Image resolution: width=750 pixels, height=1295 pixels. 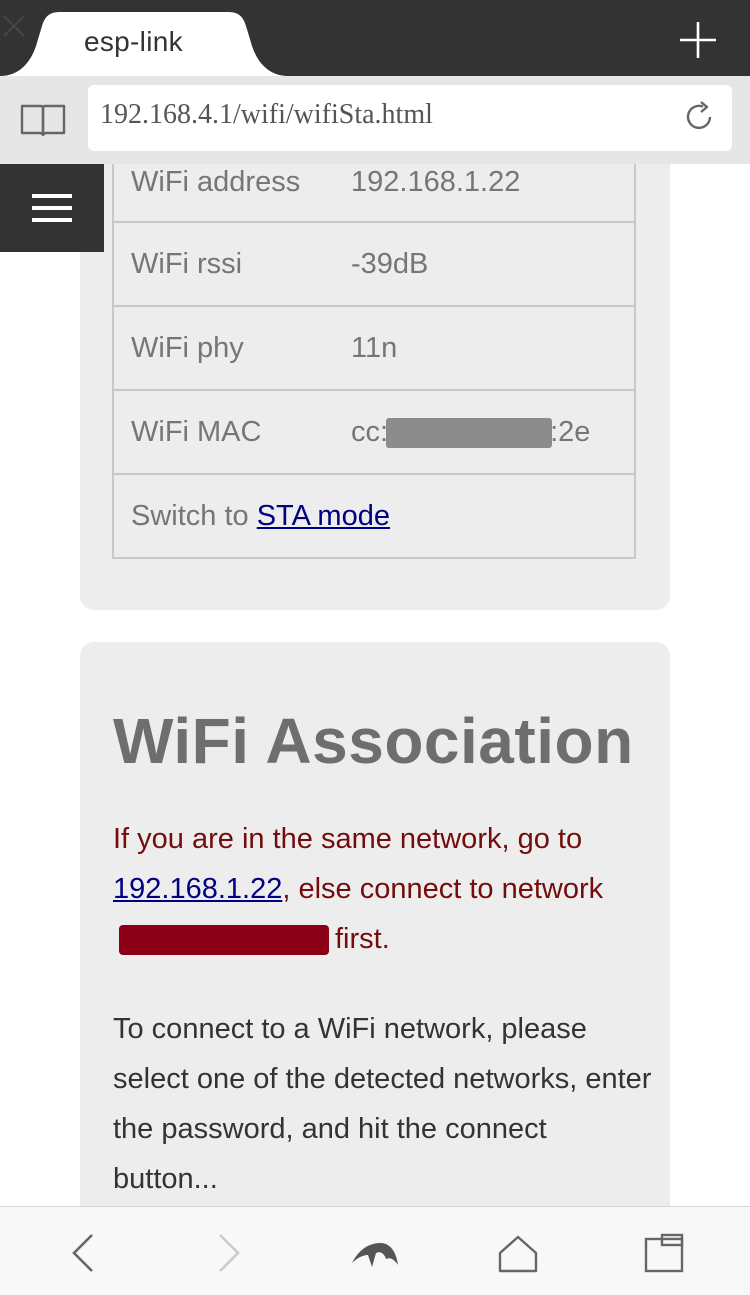 What do you see at coordinates (348, 839) in the screenshot?
I see `notice-text-1: If you are in the same network, go to` at bounding box center [348, 839].